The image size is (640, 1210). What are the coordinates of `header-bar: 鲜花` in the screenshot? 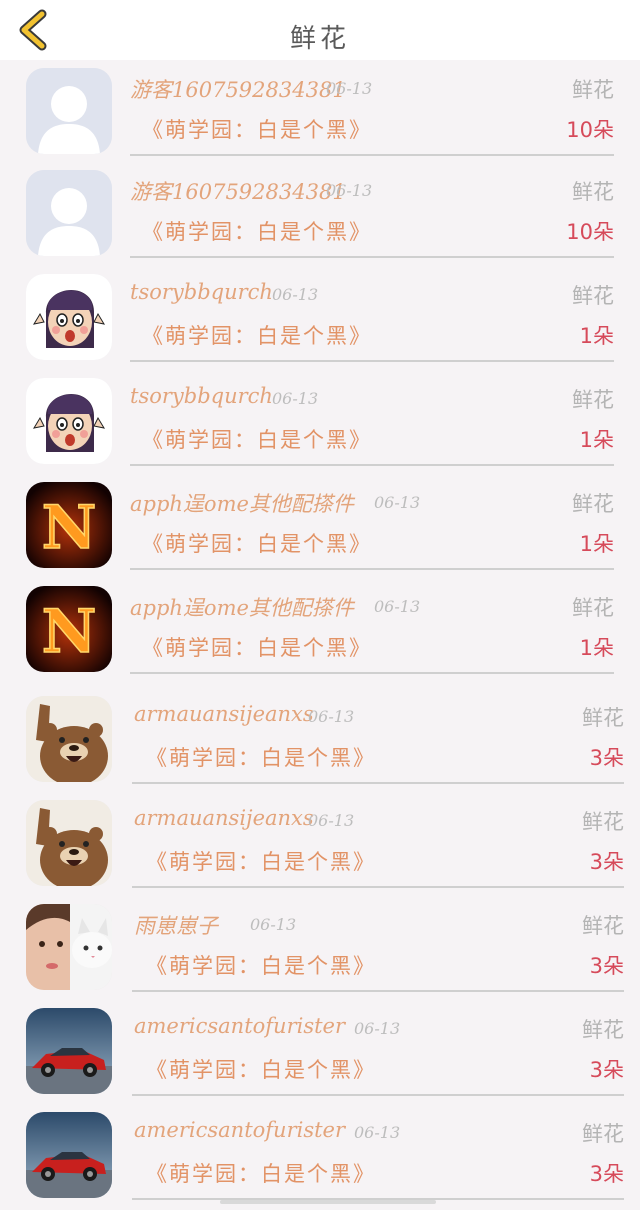 It's located at (320, 30).